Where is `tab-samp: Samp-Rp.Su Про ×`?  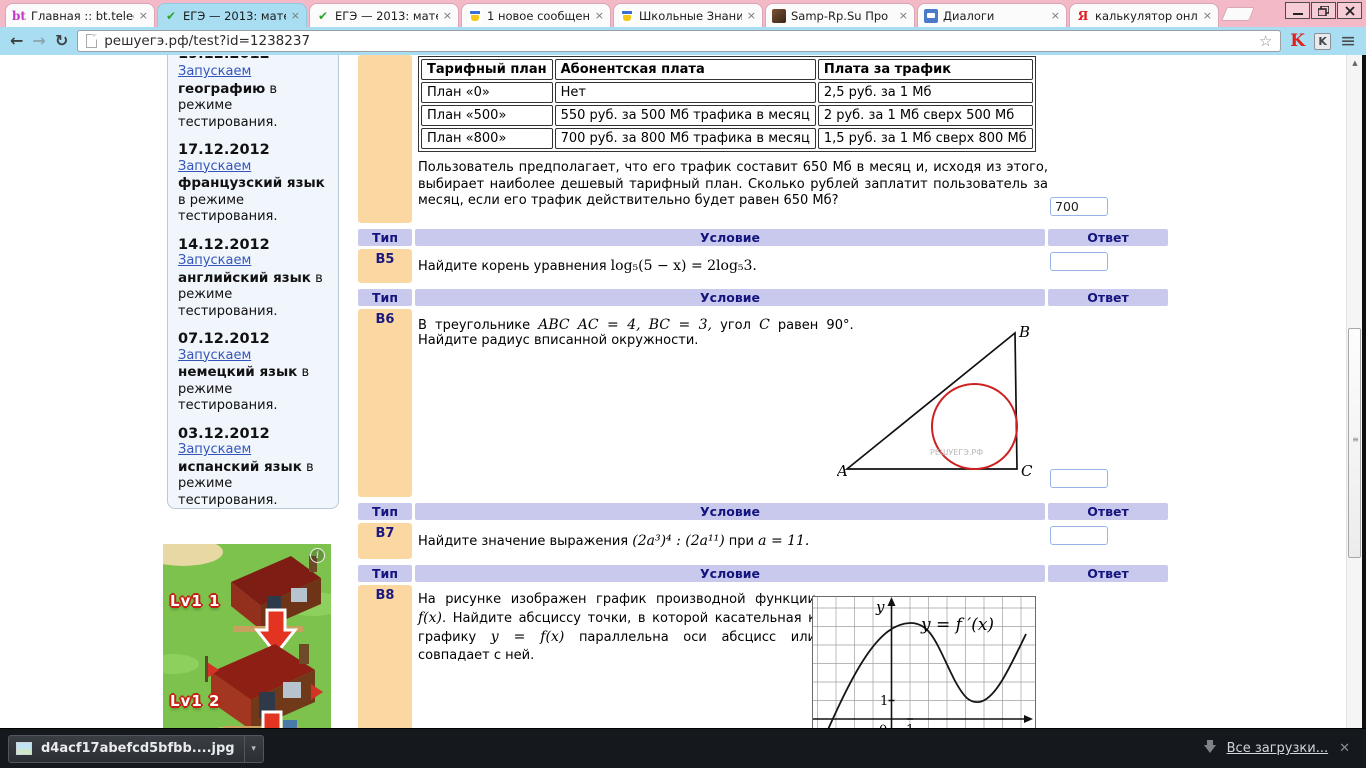 tab-samp: Samp-Rp.Su Про × is located at coordinates (840, 15).